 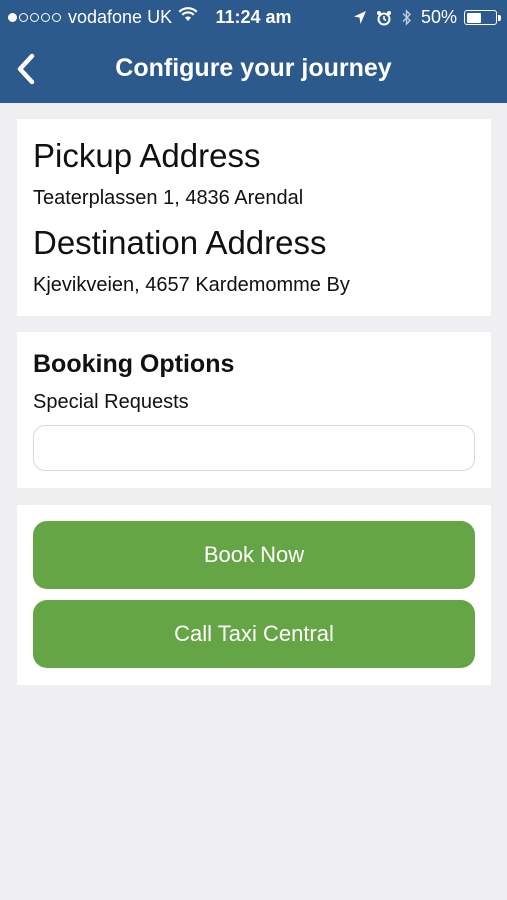 What do you see at coordinates (111, 402) in the screenshot?
I see `special-requests-label: Special Requests` at bounding box center [111, 402].